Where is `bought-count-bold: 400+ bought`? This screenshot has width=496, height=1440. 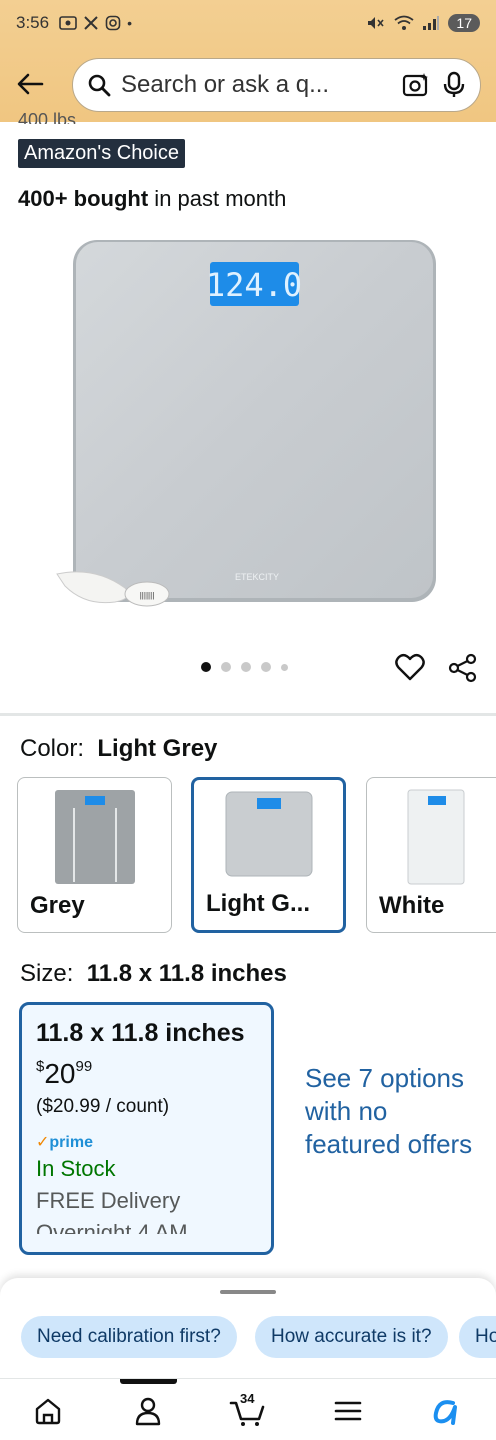 bought-count-bold: 400+ bought is located at coordinates (83, 198).